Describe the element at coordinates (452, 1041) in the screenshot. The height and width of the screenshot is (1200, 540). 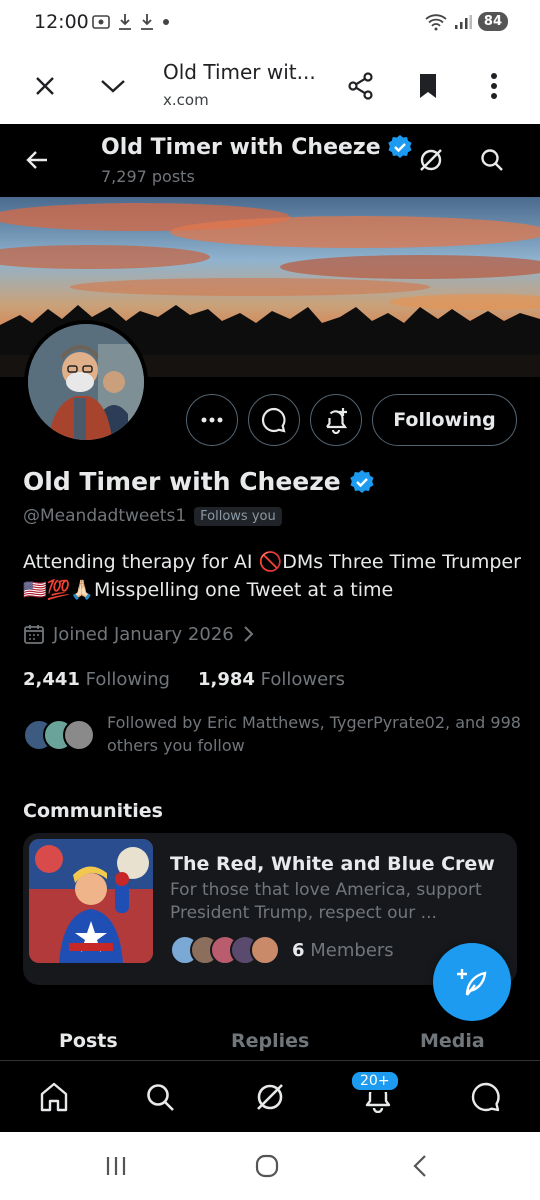
I see `tab-media: Media` at that location.